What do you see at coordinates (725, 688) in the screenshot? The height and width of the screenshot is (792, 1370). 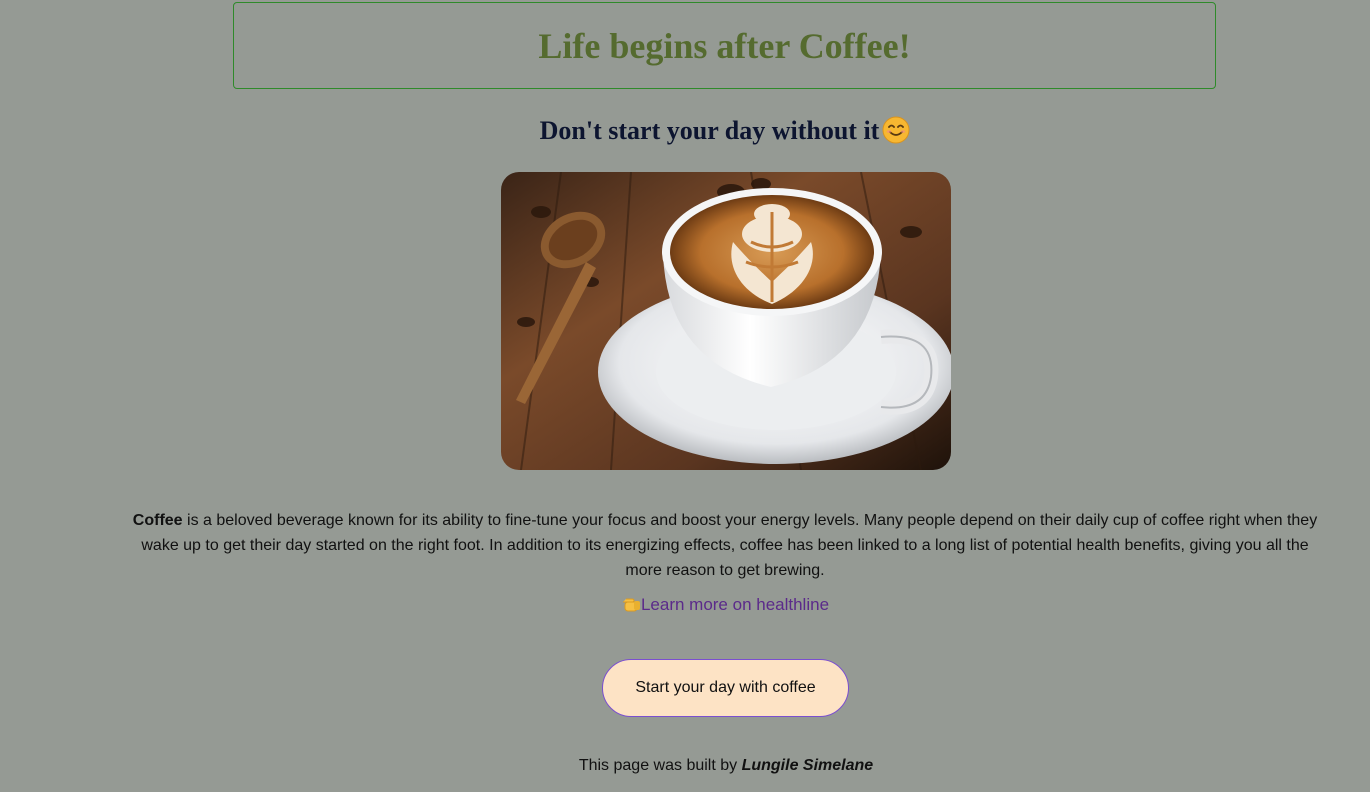 I see `start-day-button: Start your day with coffee` at bounding box center [725, 688].